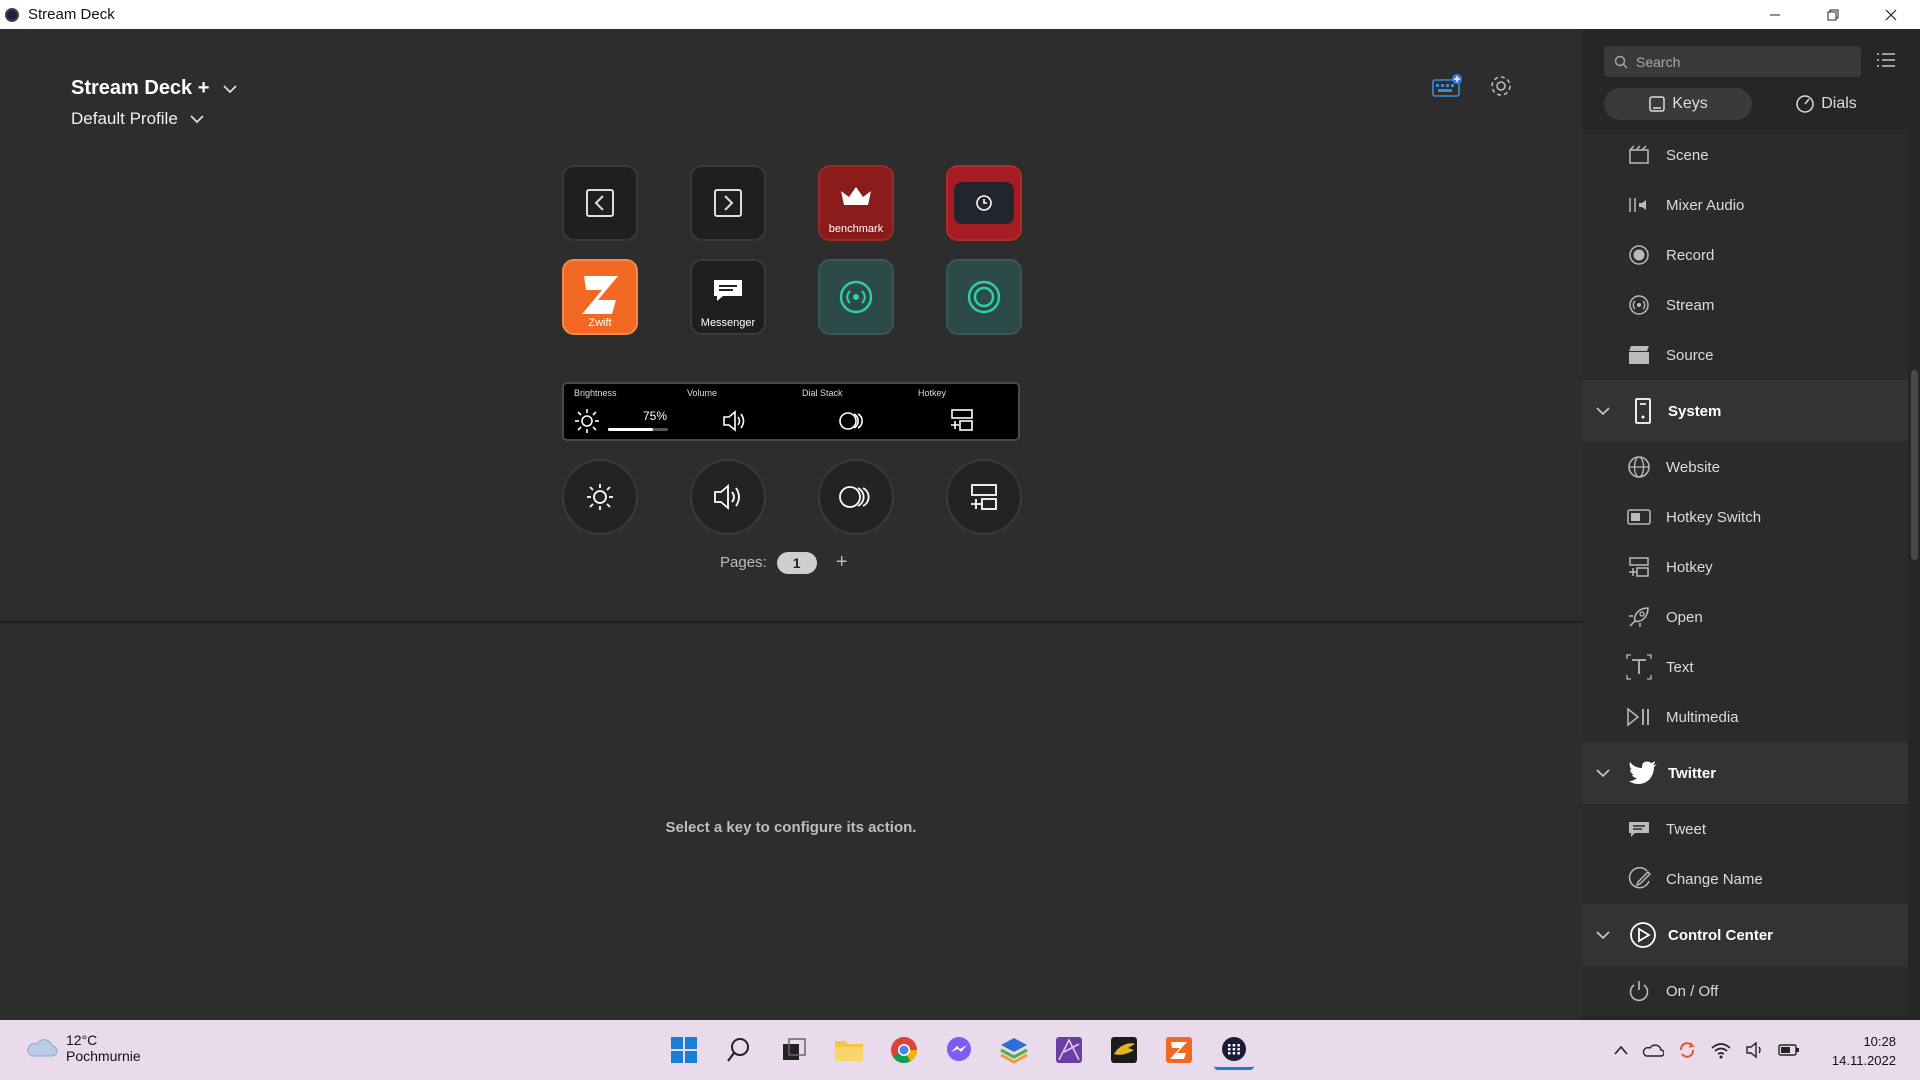 Image resolution: width=1920 pixels, height=1080 pixels. Describe the element at coordinates (728, 497) in the screenshot. I see `dial-volume` at that location.